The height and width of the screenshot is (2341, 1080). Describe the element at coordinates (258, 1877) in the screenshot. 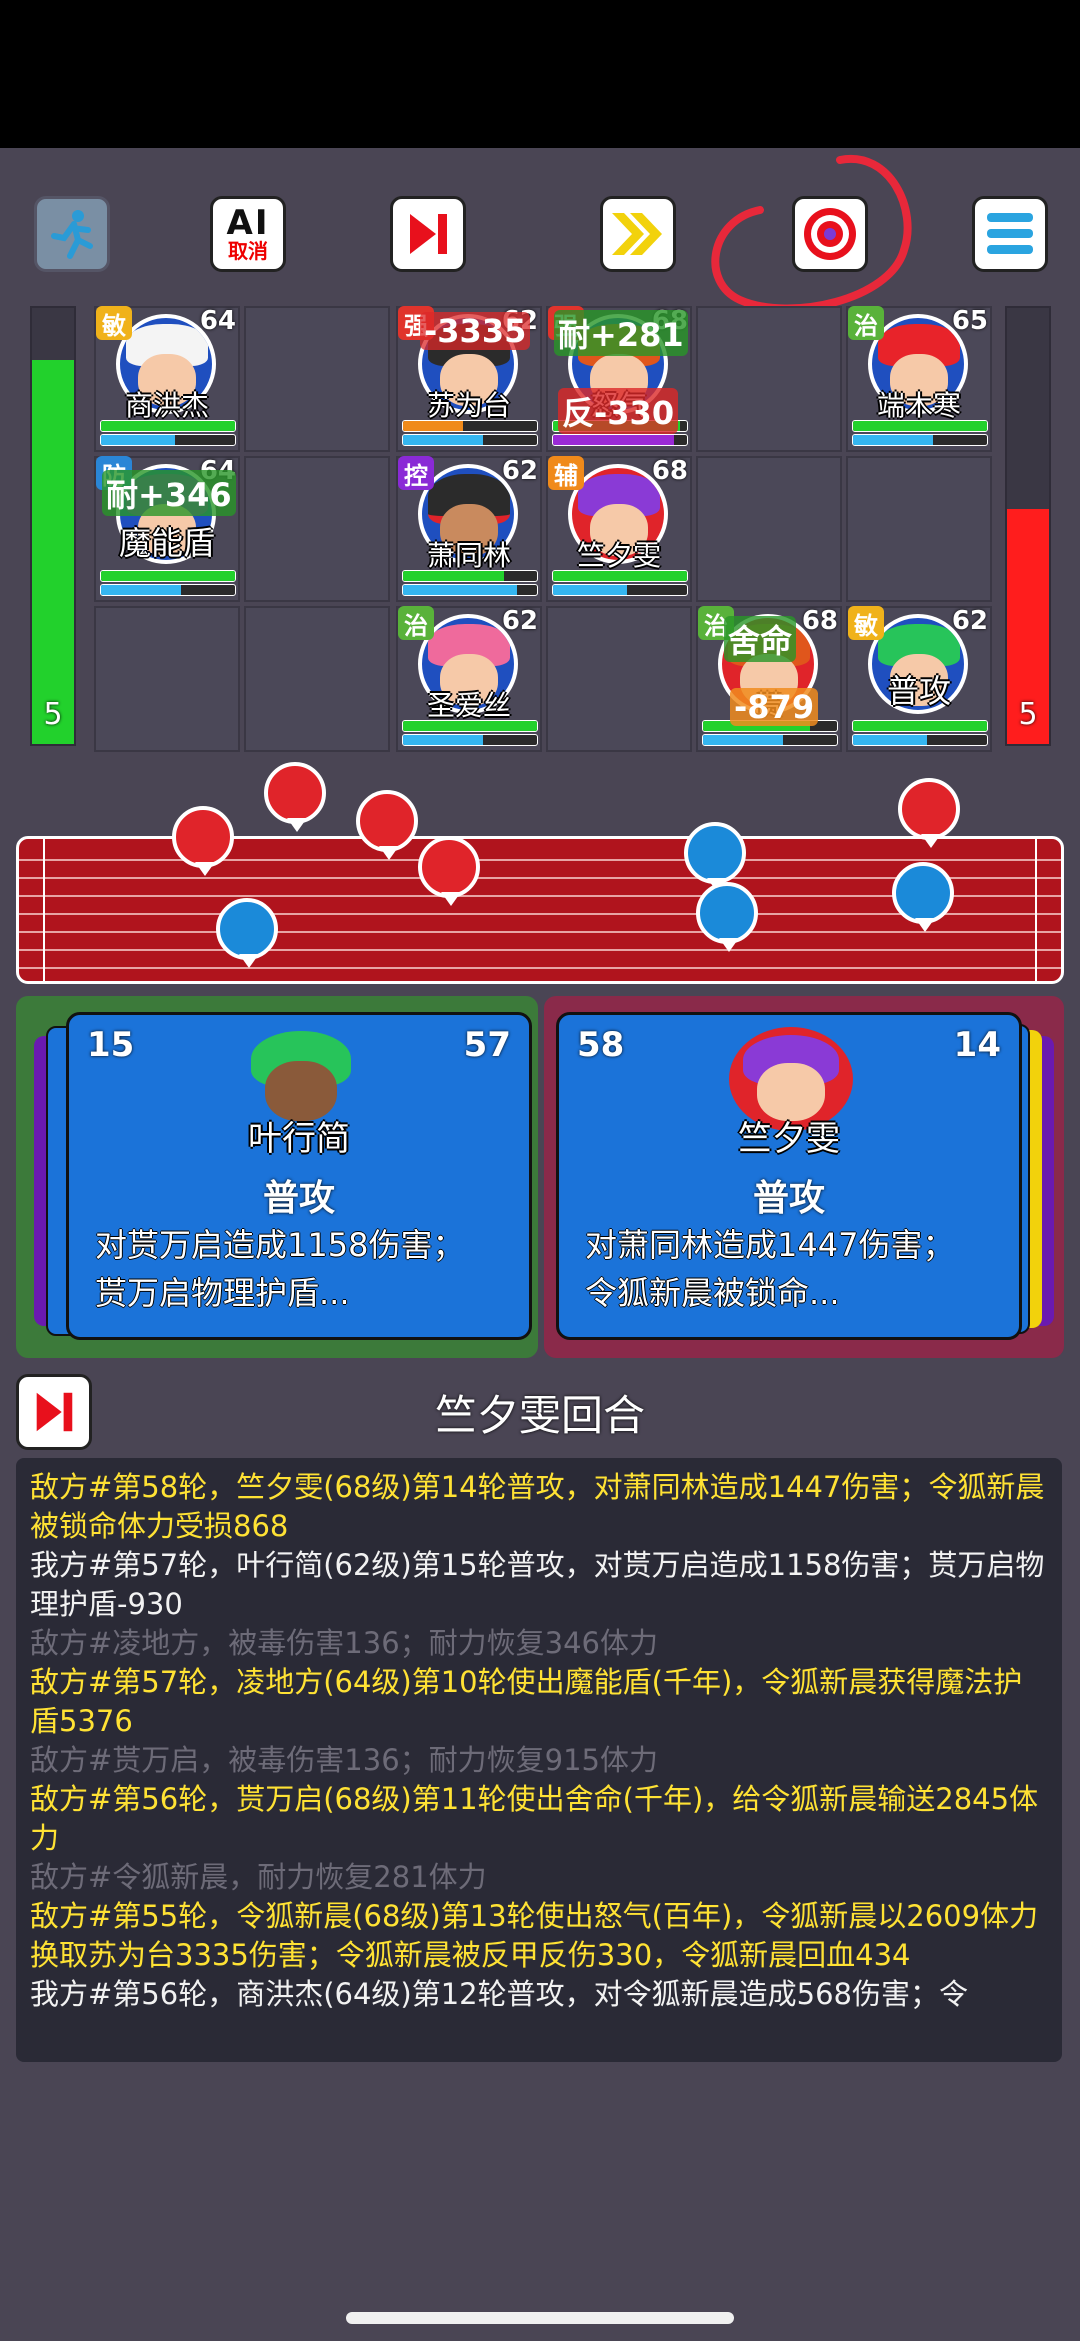

I see `log-entry: 敌方#令狐新晨，耐力恢复281体力` at that location.